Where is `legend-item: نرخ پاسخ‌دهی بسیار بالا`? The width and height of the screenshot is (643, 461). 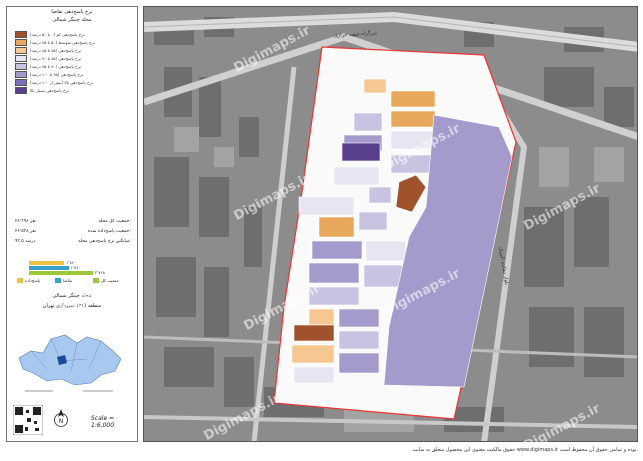 legend-item: نرخ پاسخ‌دهی بسیار بالا is located at coordinates (42, 90).